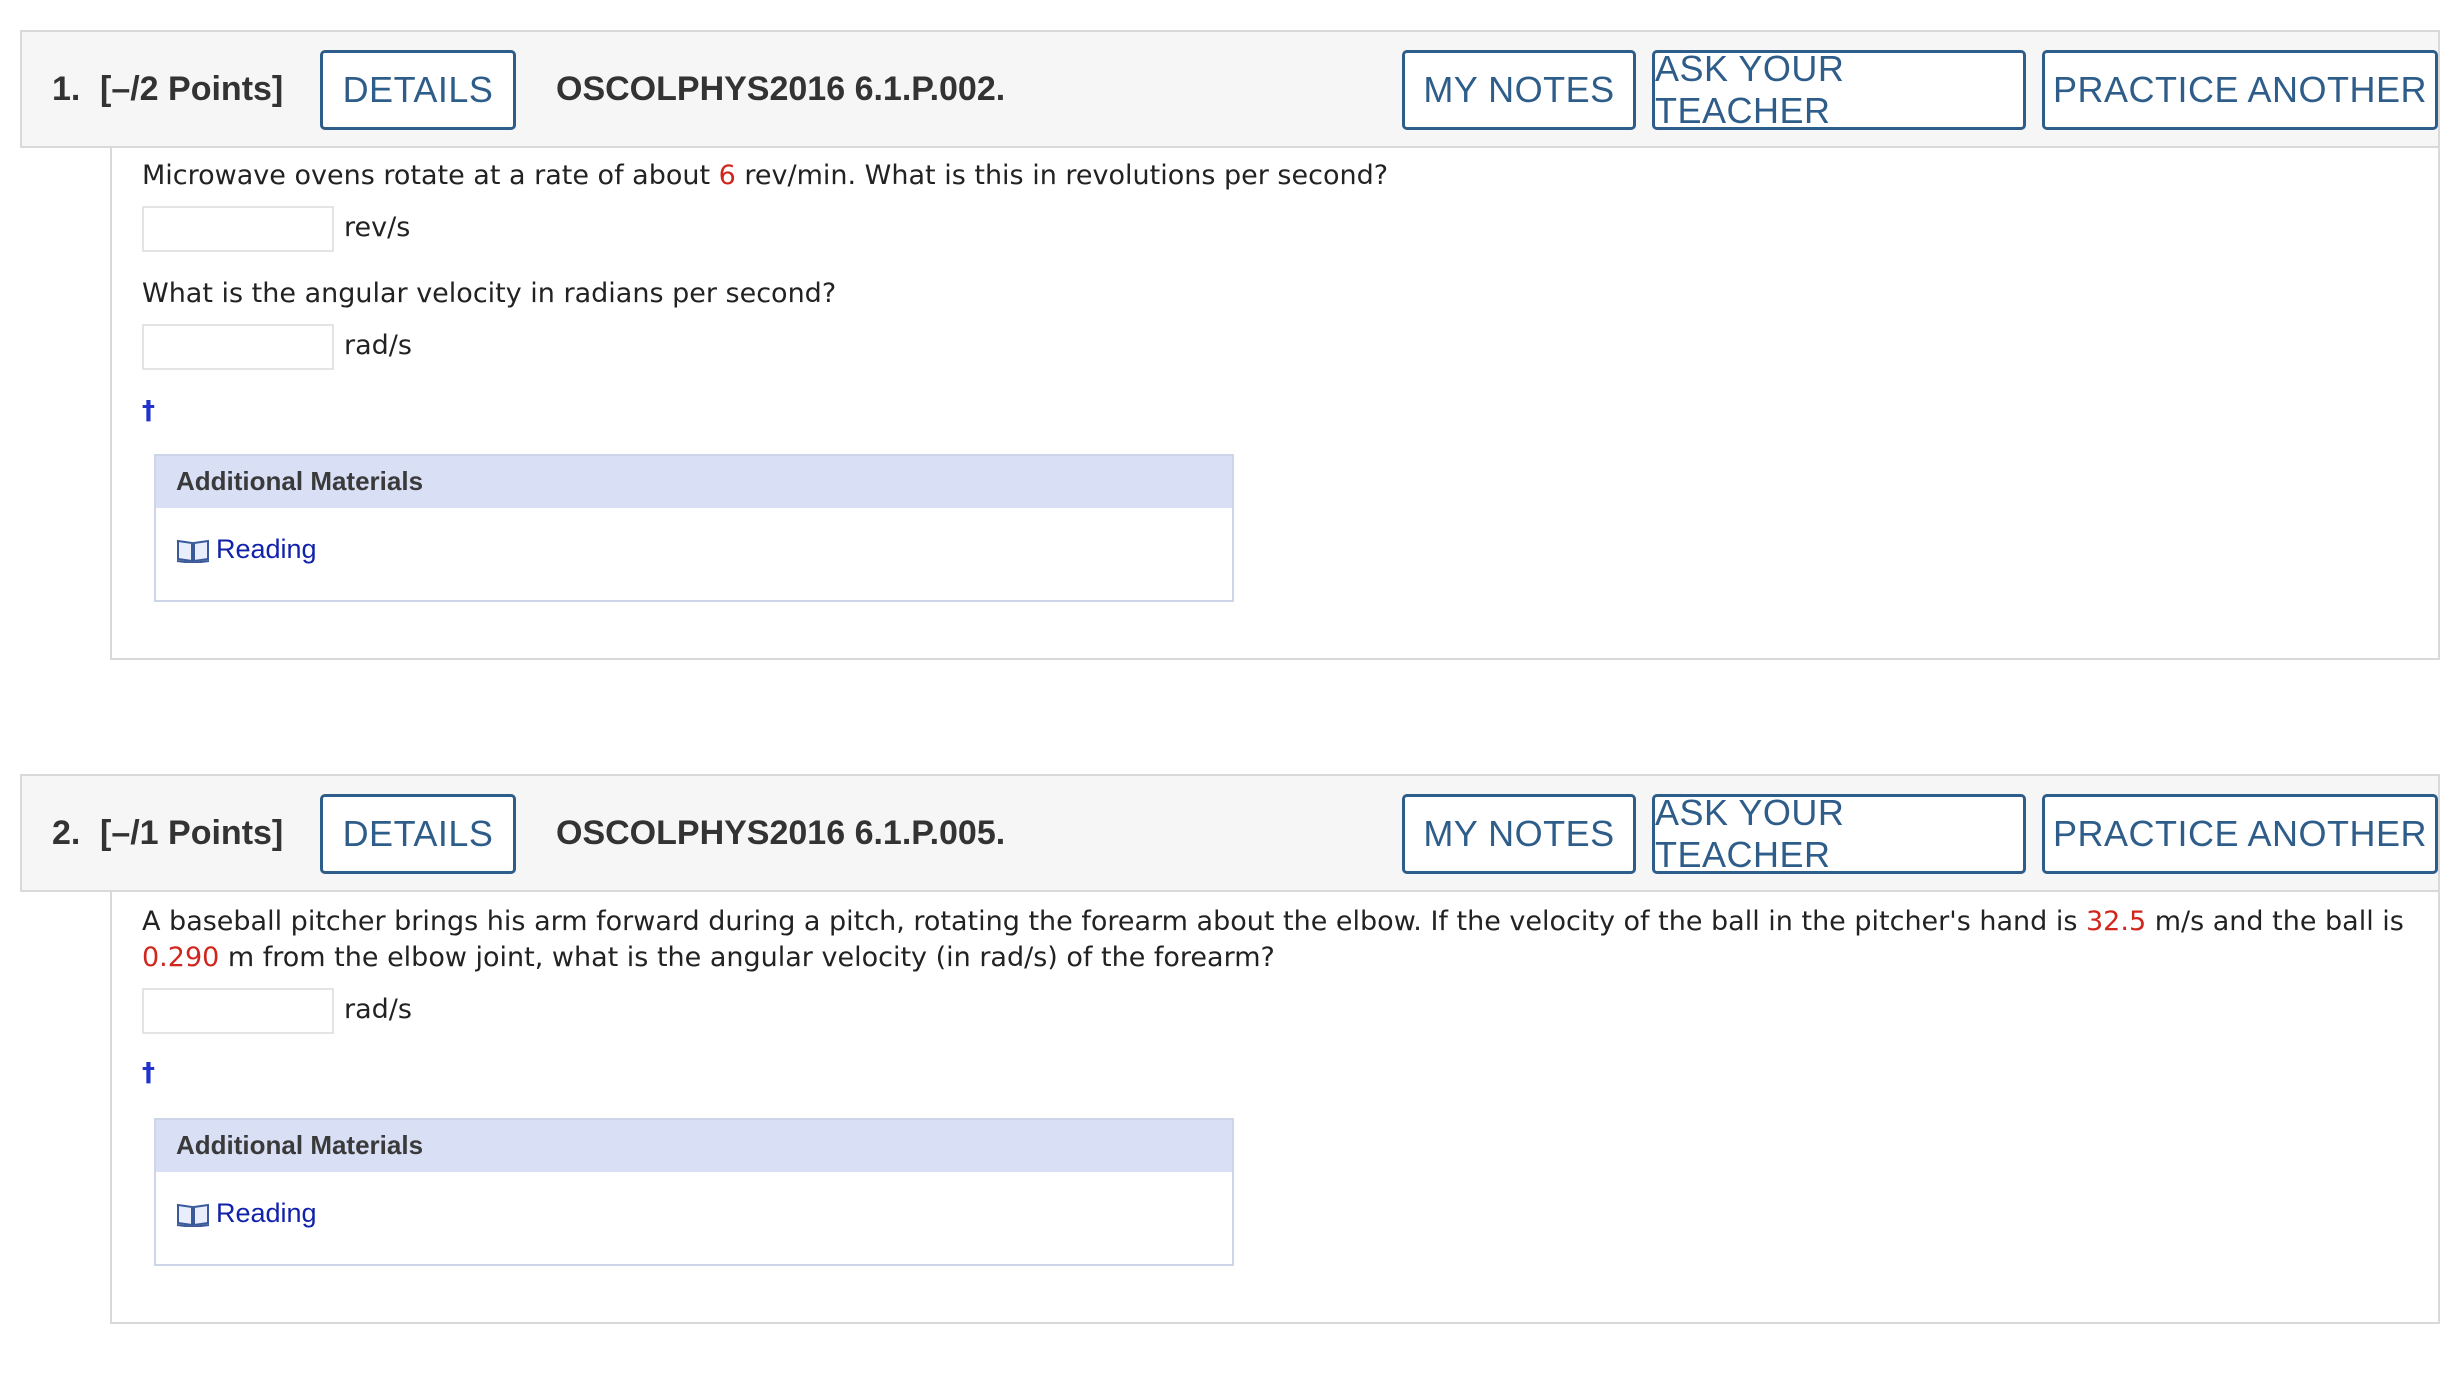 The image size is (2450, 1374). I want to click on question-points: [–/1 Points], so click(192, 833).